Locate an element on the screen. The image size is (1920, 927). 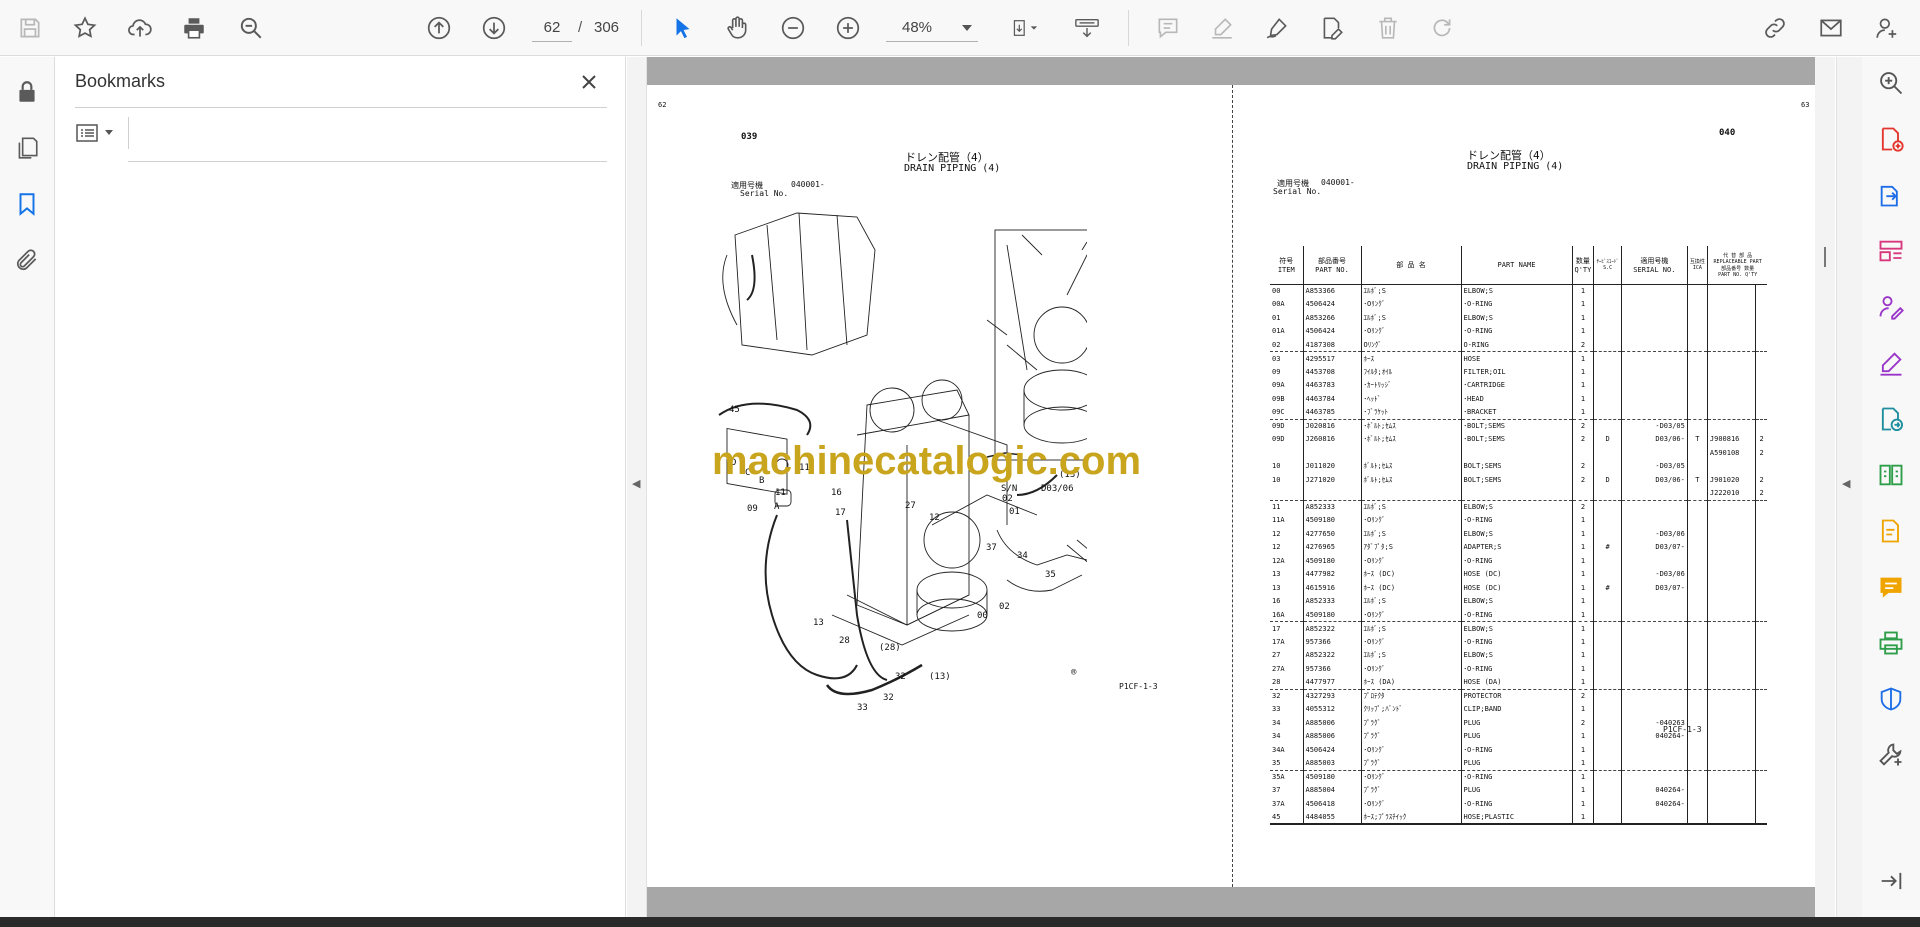
scroll-mode-icon is located at coordinates (1087, 28).